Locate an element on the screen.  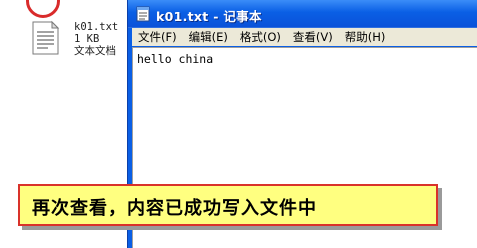
menu-format: 格式(O) is located at coordinates (260, 37).